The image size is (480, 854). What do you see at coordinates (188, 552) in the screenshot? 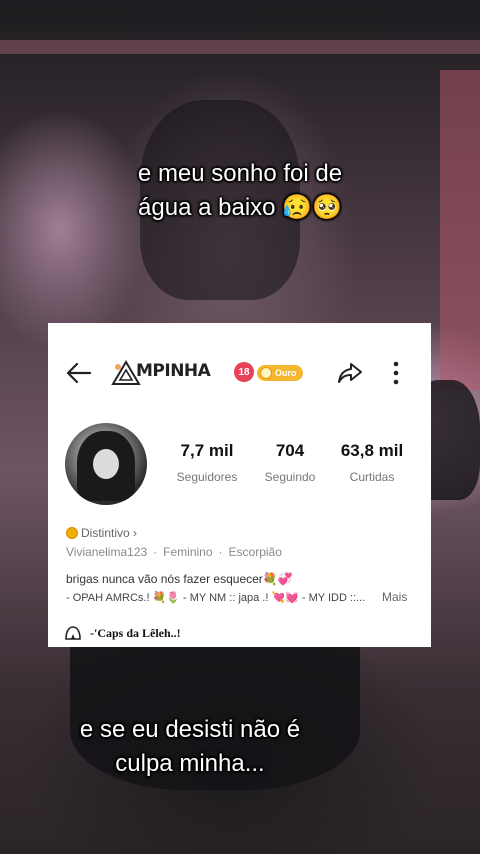
I see `profile-gender: Feminino` at bounding box center [188, 552].